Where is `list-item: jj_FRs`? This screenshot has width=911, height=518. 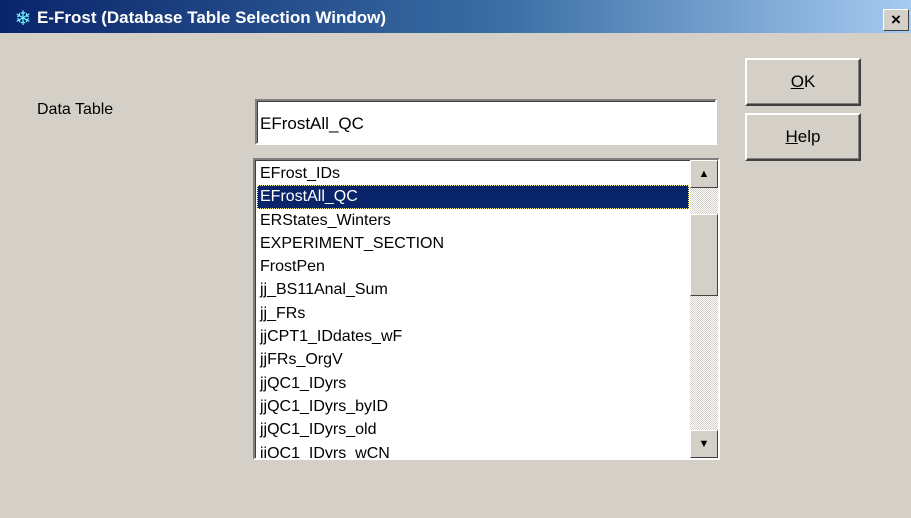 list-item: jj_FRs is located at coordinates (473, 313).